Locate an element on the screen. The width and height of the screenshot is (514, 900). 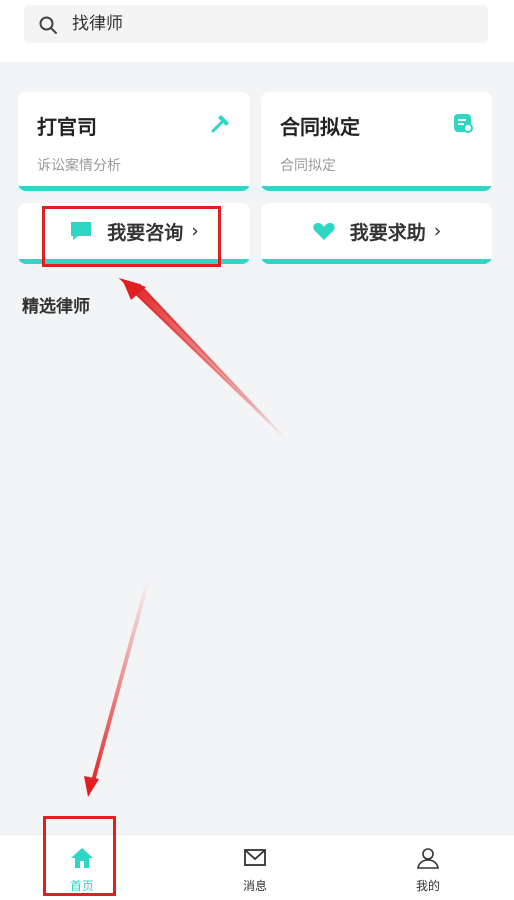
lawsuit-card: 打官司 诉讼案情分析 is located at coordinates (134, 141).